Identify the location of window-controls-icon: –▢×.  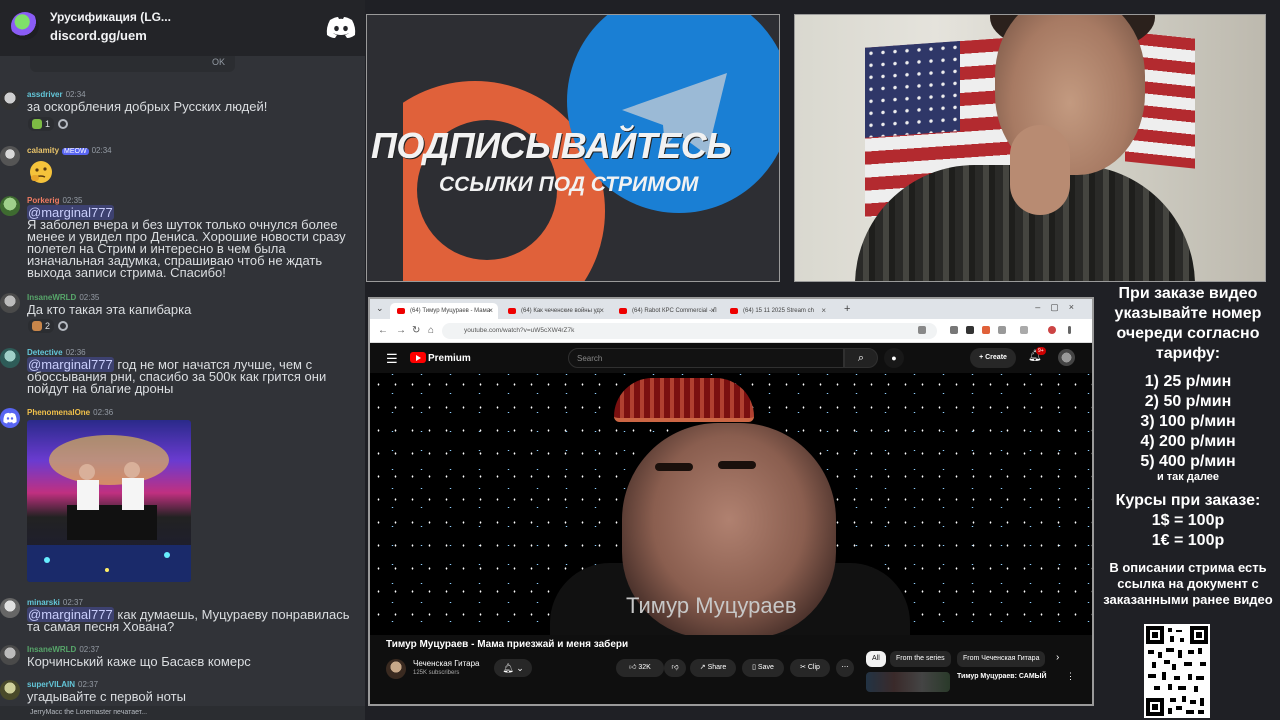
(1059, 307).